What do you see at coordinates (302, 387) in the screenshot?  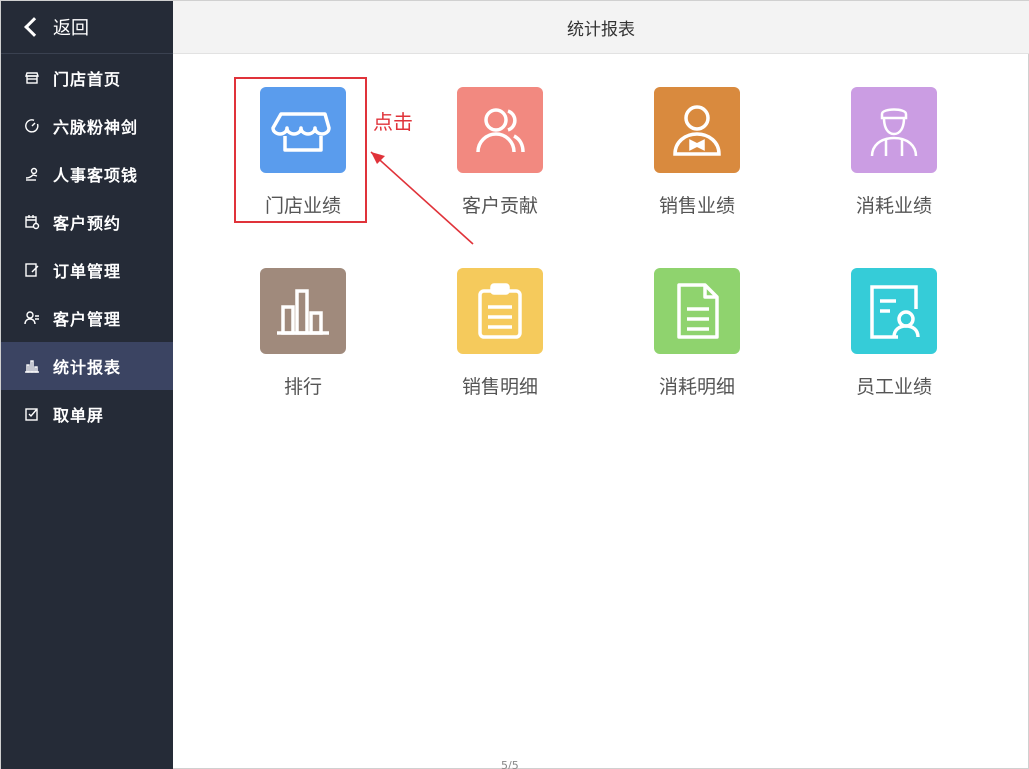 I see `tile-label: 排行` at bounding box center [302, 387].